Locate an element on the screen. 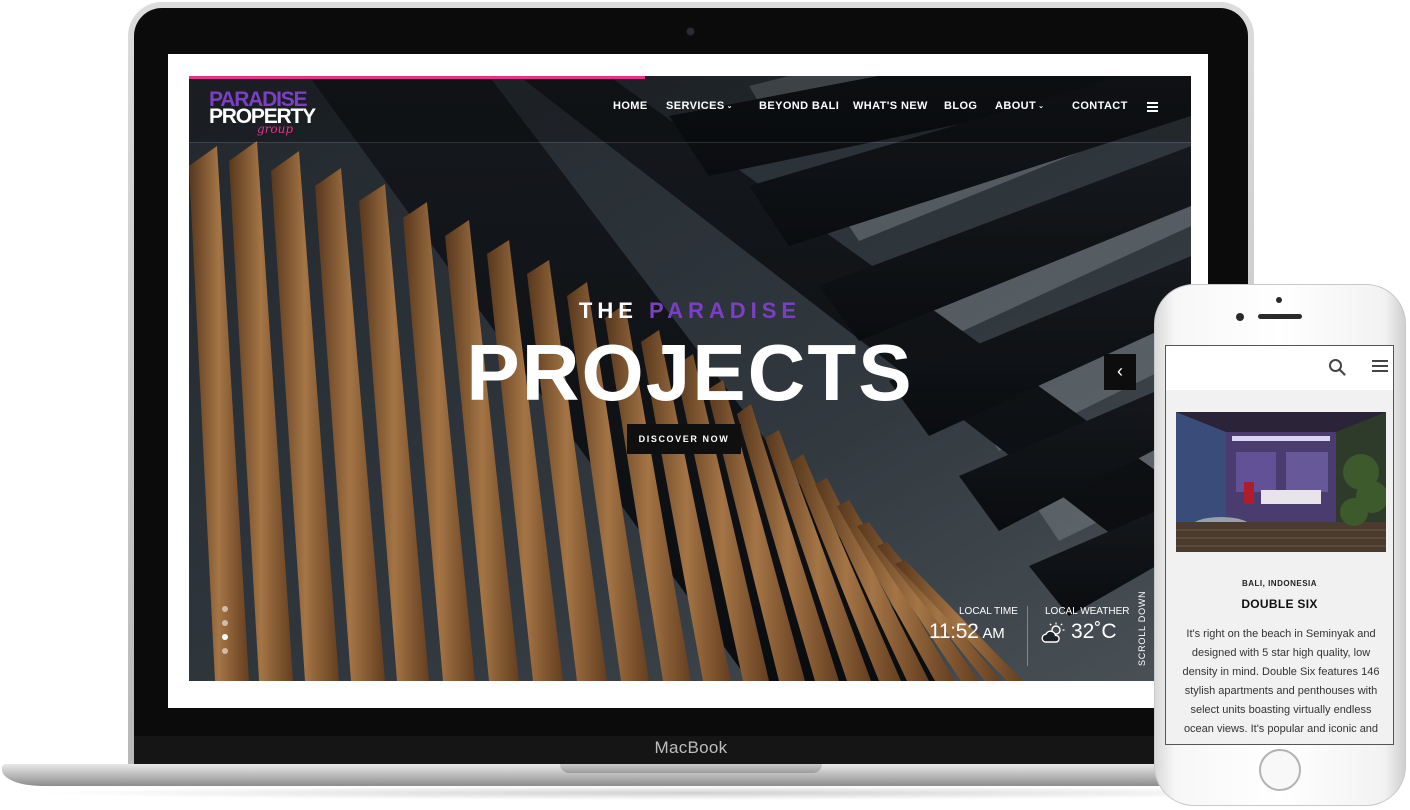 The image size is (1410, 810). nav-home: HOME is located at coordinates (630, 106).